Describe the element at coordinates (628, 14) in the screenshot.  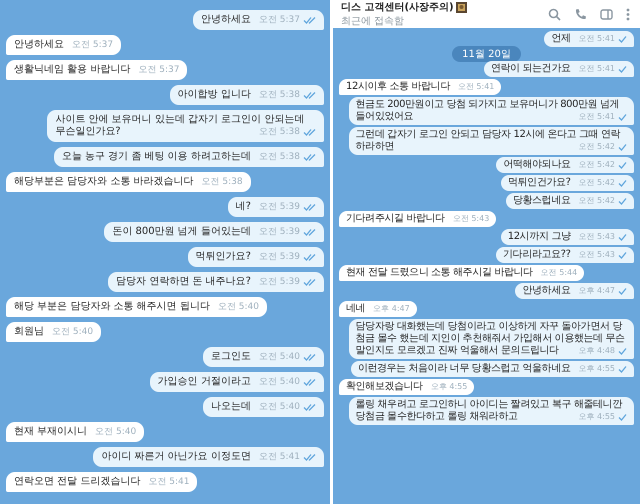
I see `more-icon` at that location.